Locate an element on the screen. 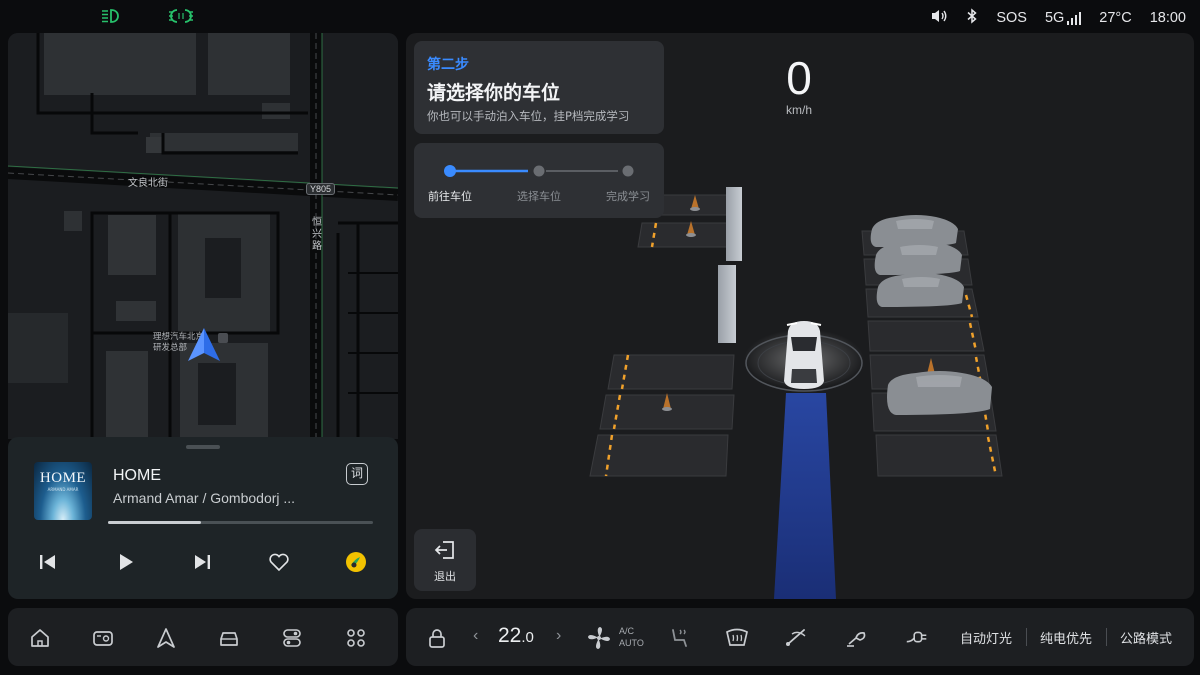 This screenshot has height=675, width=1200. step-instruction-card: 第二步 请选择你的车位 你也可以手动泊入车位，挂P档完成学习 is located at coordinates (539, 87).